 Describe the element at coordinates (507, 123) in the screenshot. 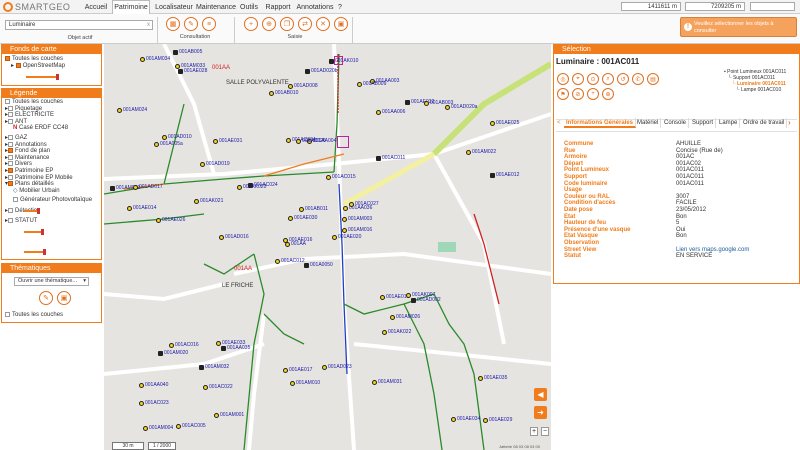

I see `object-label: 001AE025` at that location.